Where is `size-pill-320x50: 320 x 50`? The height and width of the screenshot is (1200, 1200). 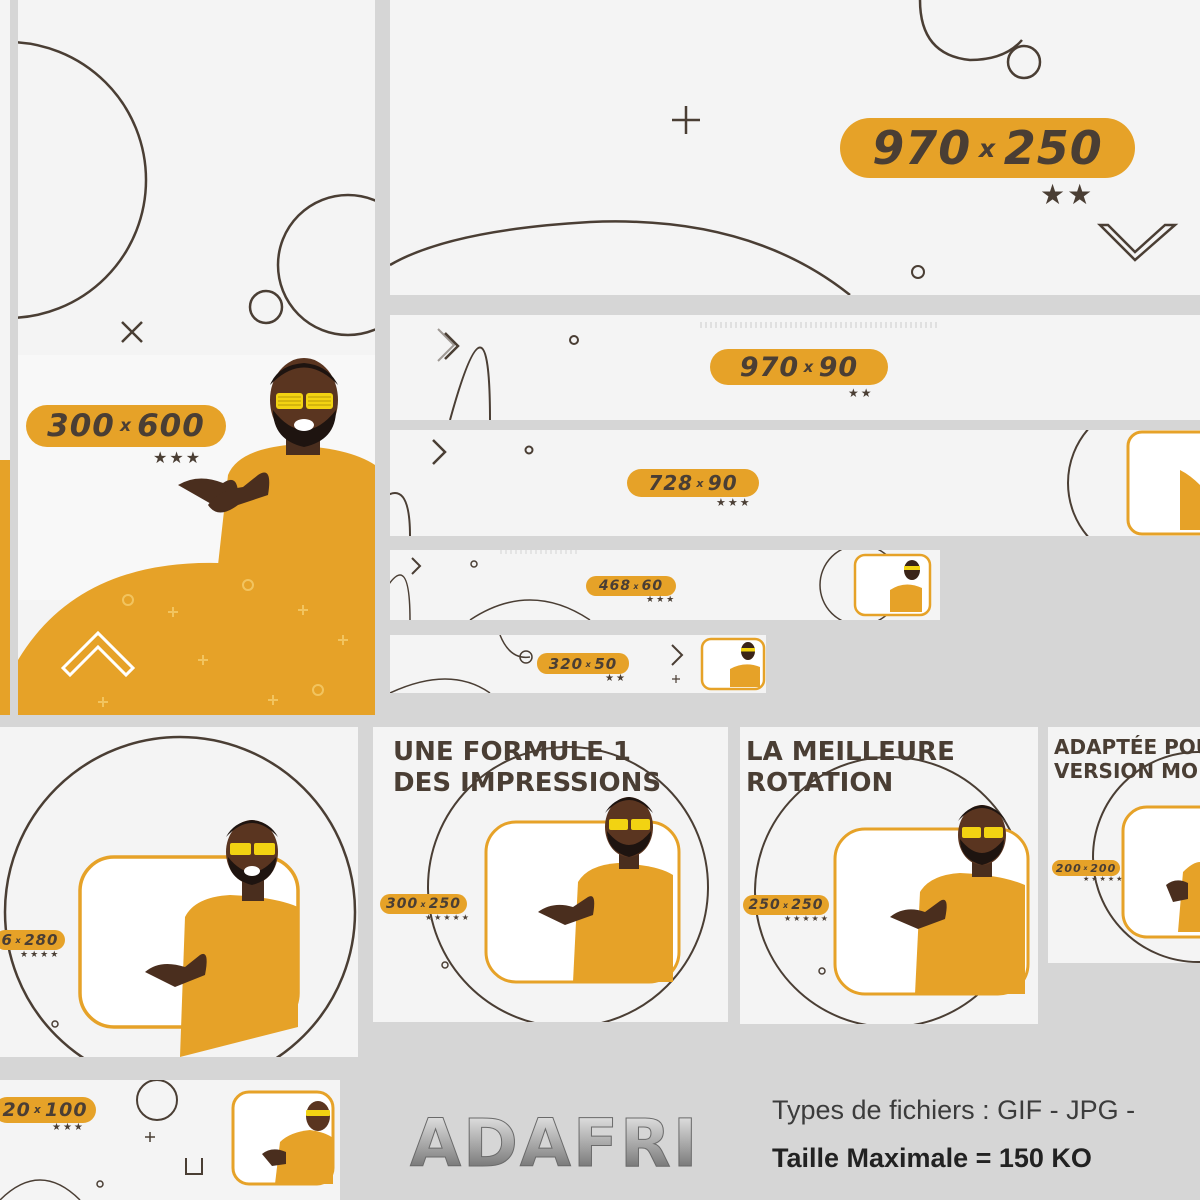 size-pill-320x50: 320 x 50 is located at coordinates (583, 663).